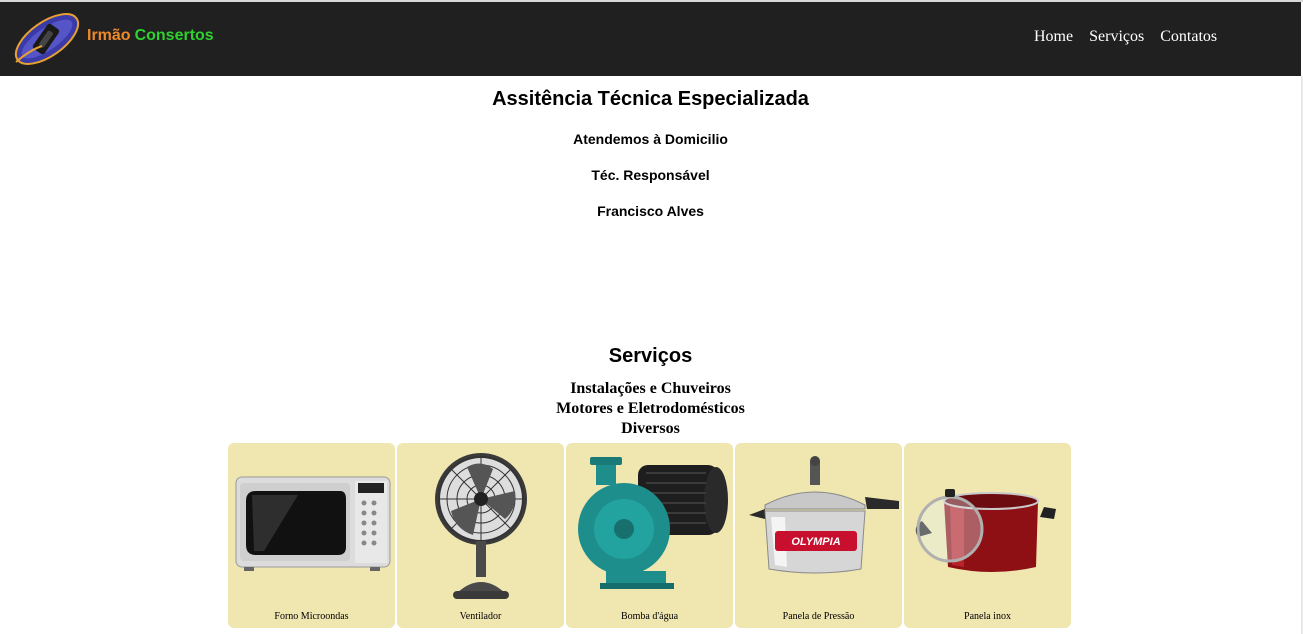 The height and width of the screenshot is (634, 1303). Describe the element at coordinates (313, 523) in the screenshot. I see `microwave-icon` at that location.